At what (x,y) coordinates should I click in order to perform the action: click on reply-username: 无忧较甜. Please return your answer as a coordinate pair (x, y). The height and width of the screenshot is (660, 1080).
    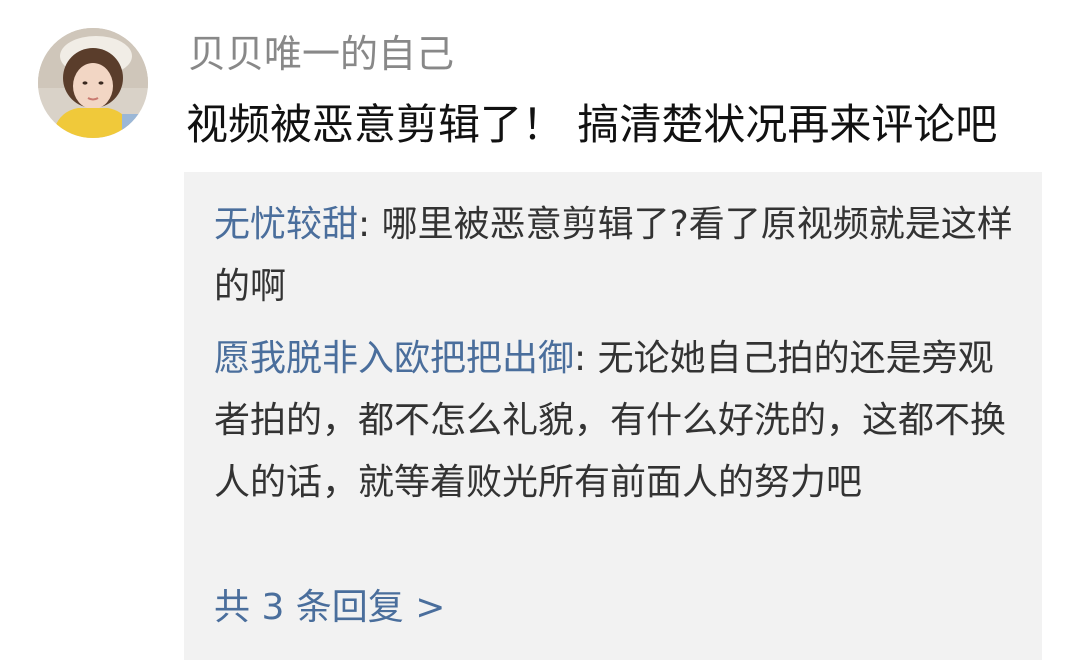
    Looking at the image, I should click on (286, 224).